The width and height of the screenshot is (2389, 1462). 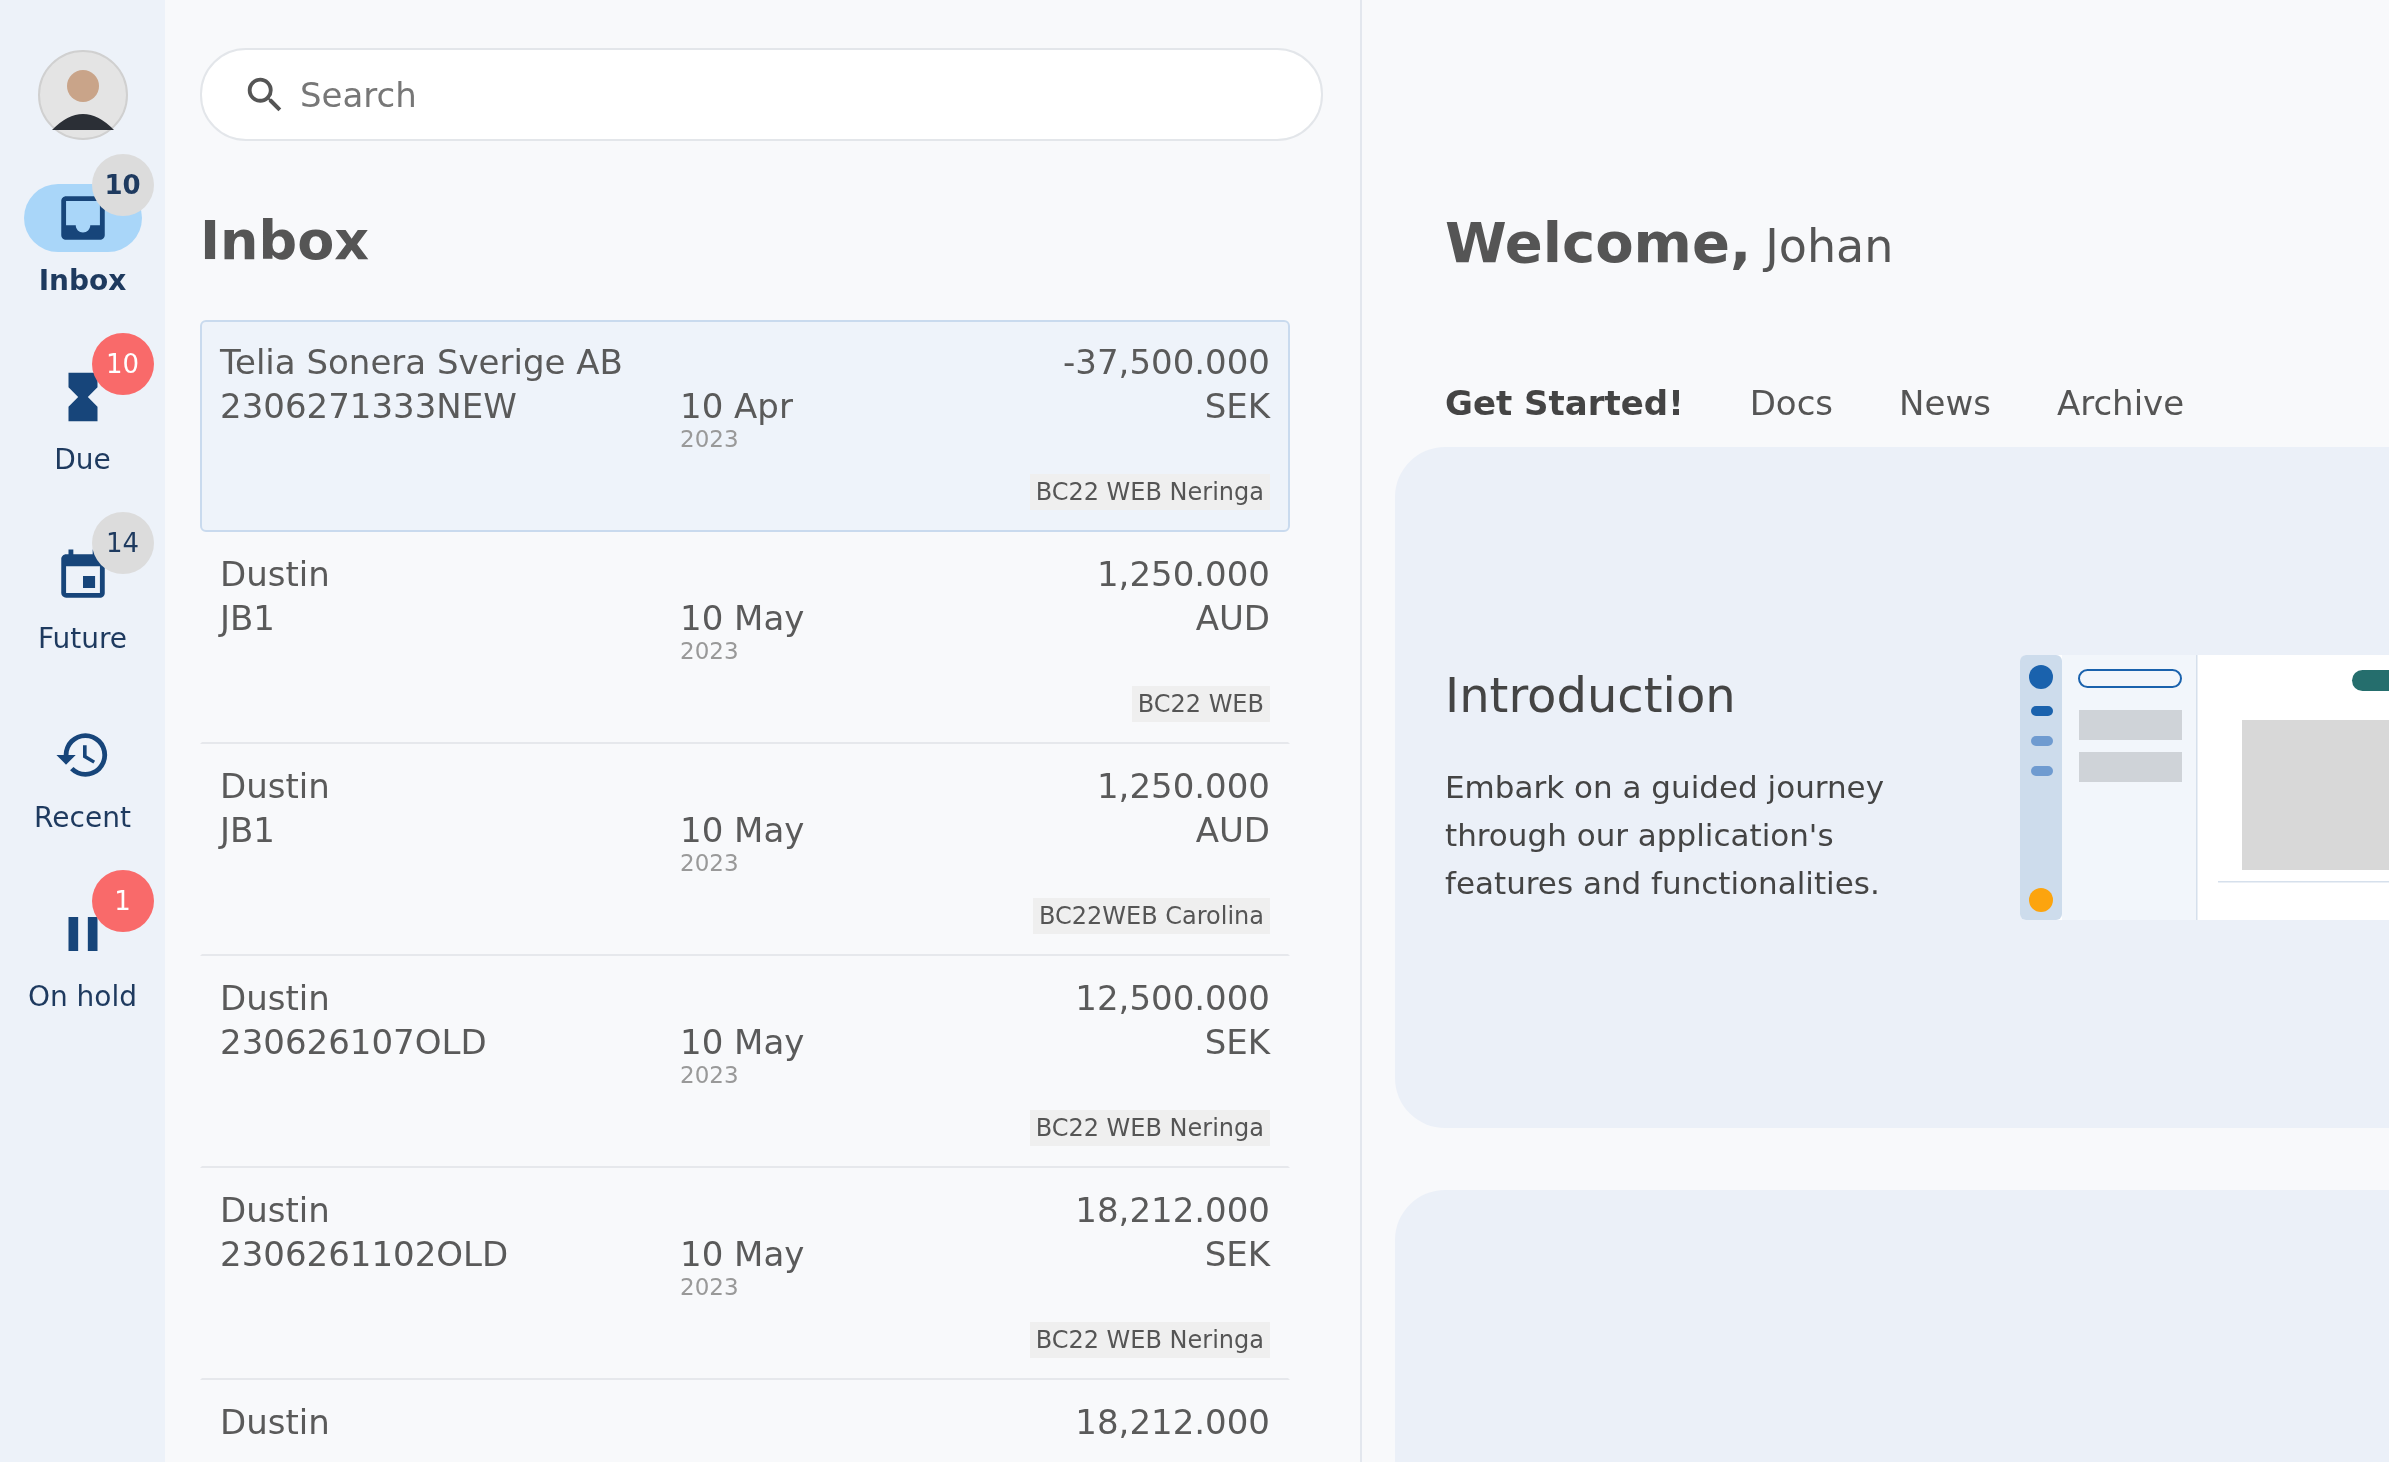 What do you see at coordinates (789, 94) in the screenshot?
I see `search-input: Search` at bounding box center [789, 94].